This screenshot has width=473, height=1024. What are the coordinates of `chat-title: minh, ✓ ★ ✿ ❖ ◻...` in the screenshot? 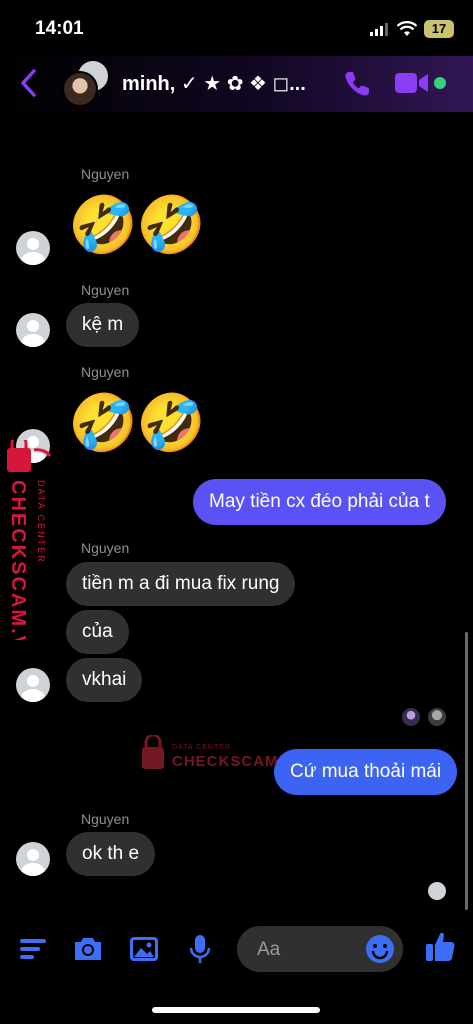 It's located at (214, 83).